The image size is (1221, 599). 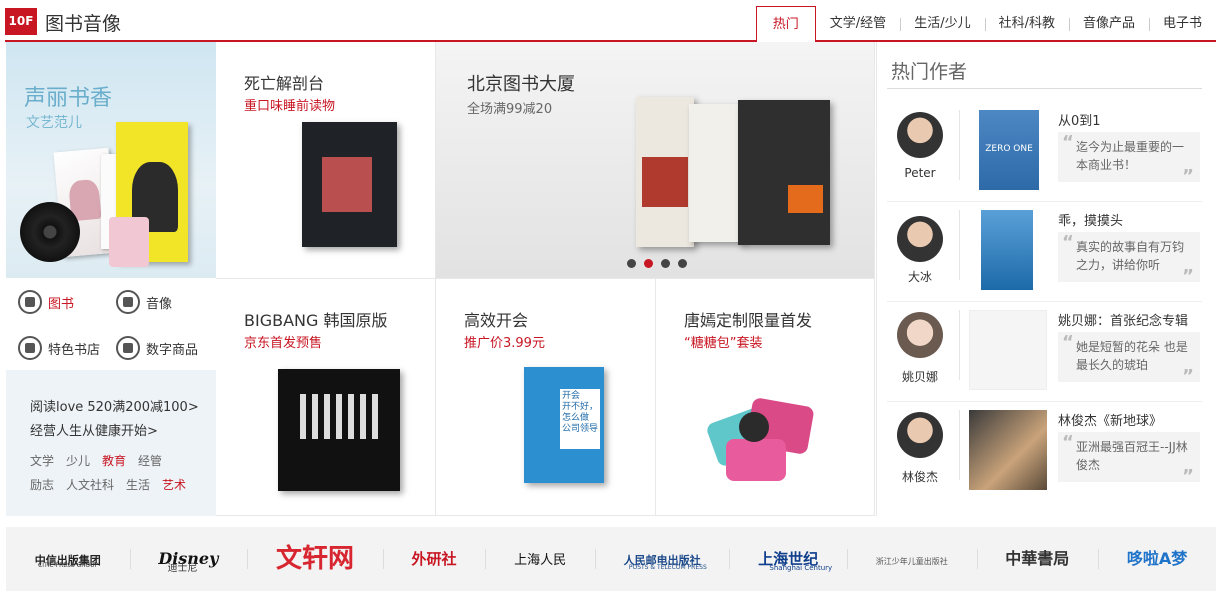 What do you see at coordinates (68, 559) in the screenshot?
I see `brand-logo-citic: 中信出版集团 CITIC PRESS GROUP` at bounding box center [68, 559].